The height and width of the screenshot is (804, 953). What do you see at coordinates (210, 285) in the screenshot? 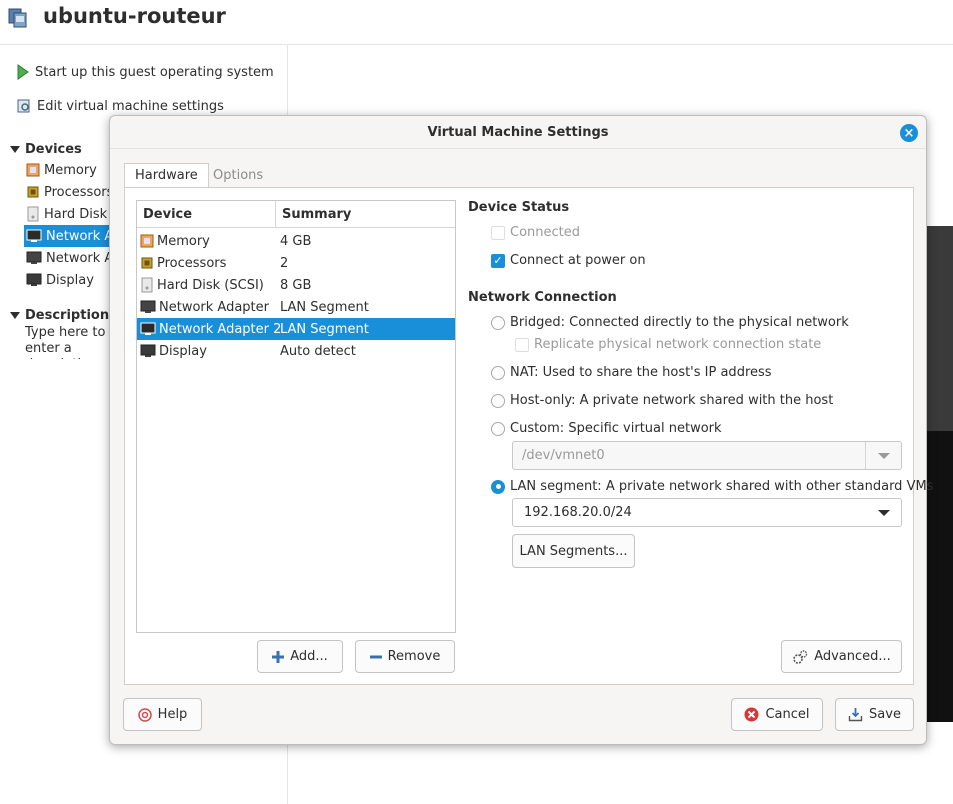
I see `device-name: Hard Disk (SCSI)` at bounding box center [210, 285].